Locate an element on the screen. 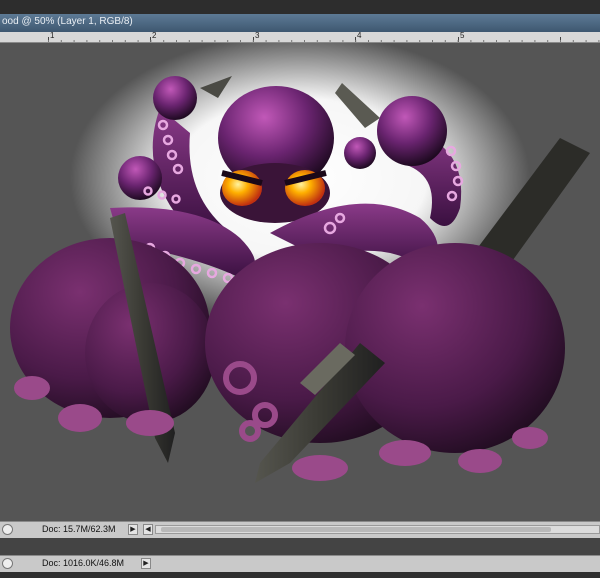  document-title: ood @ 50% (Layer 1, RGB/8) is located at coordinates (67, 21).